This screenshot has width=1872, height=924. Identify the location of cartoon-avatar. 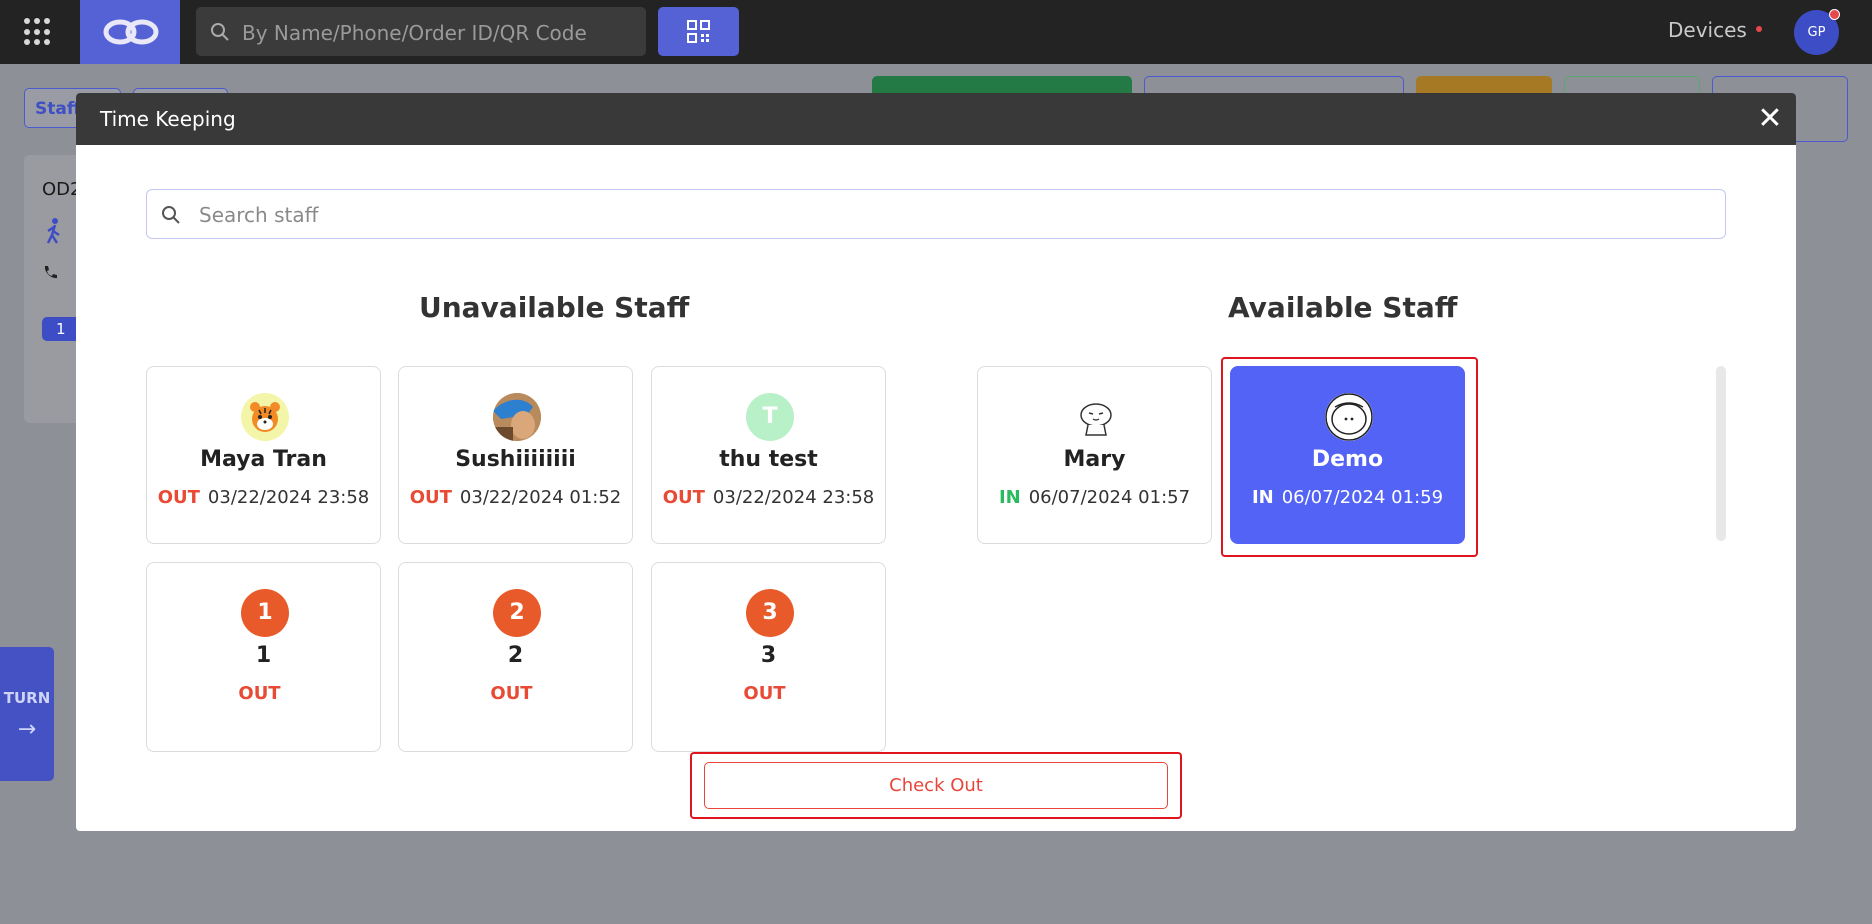
(1096, 417).